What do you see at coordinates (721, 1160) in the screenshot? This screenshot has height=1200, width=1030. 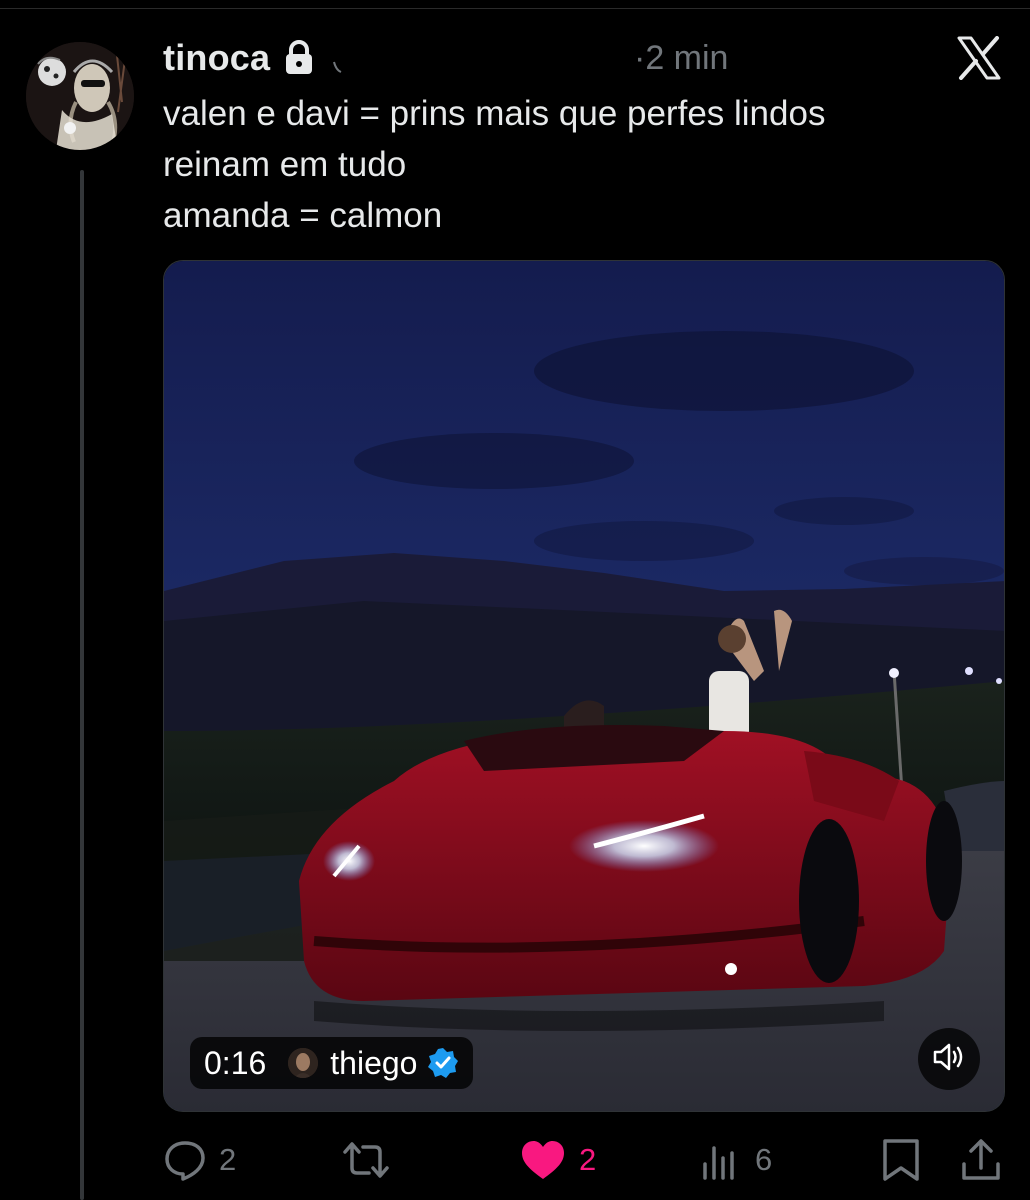 I see `views-icon` at bounding box center [721, 1160].